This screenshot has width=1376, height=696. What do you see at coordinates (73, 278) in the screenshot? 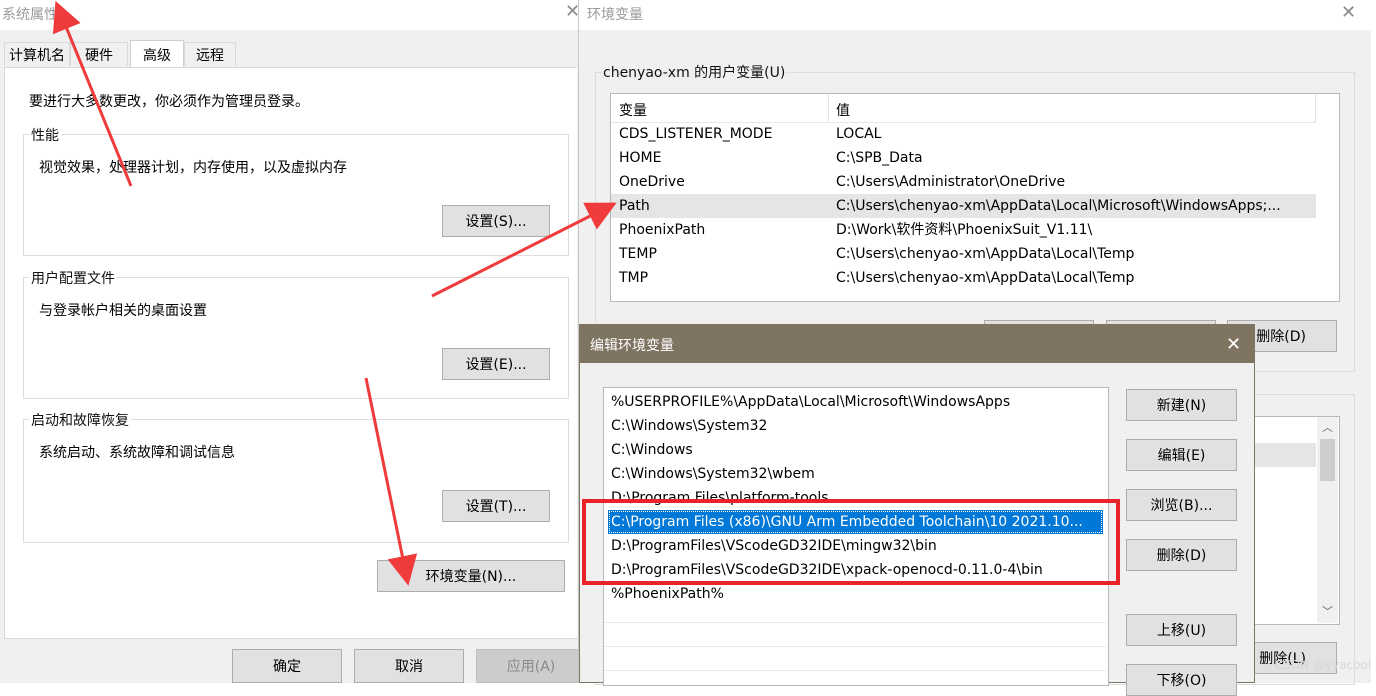
I see `profiles-label: 用户配置文件` at bounding box center [73, 278].